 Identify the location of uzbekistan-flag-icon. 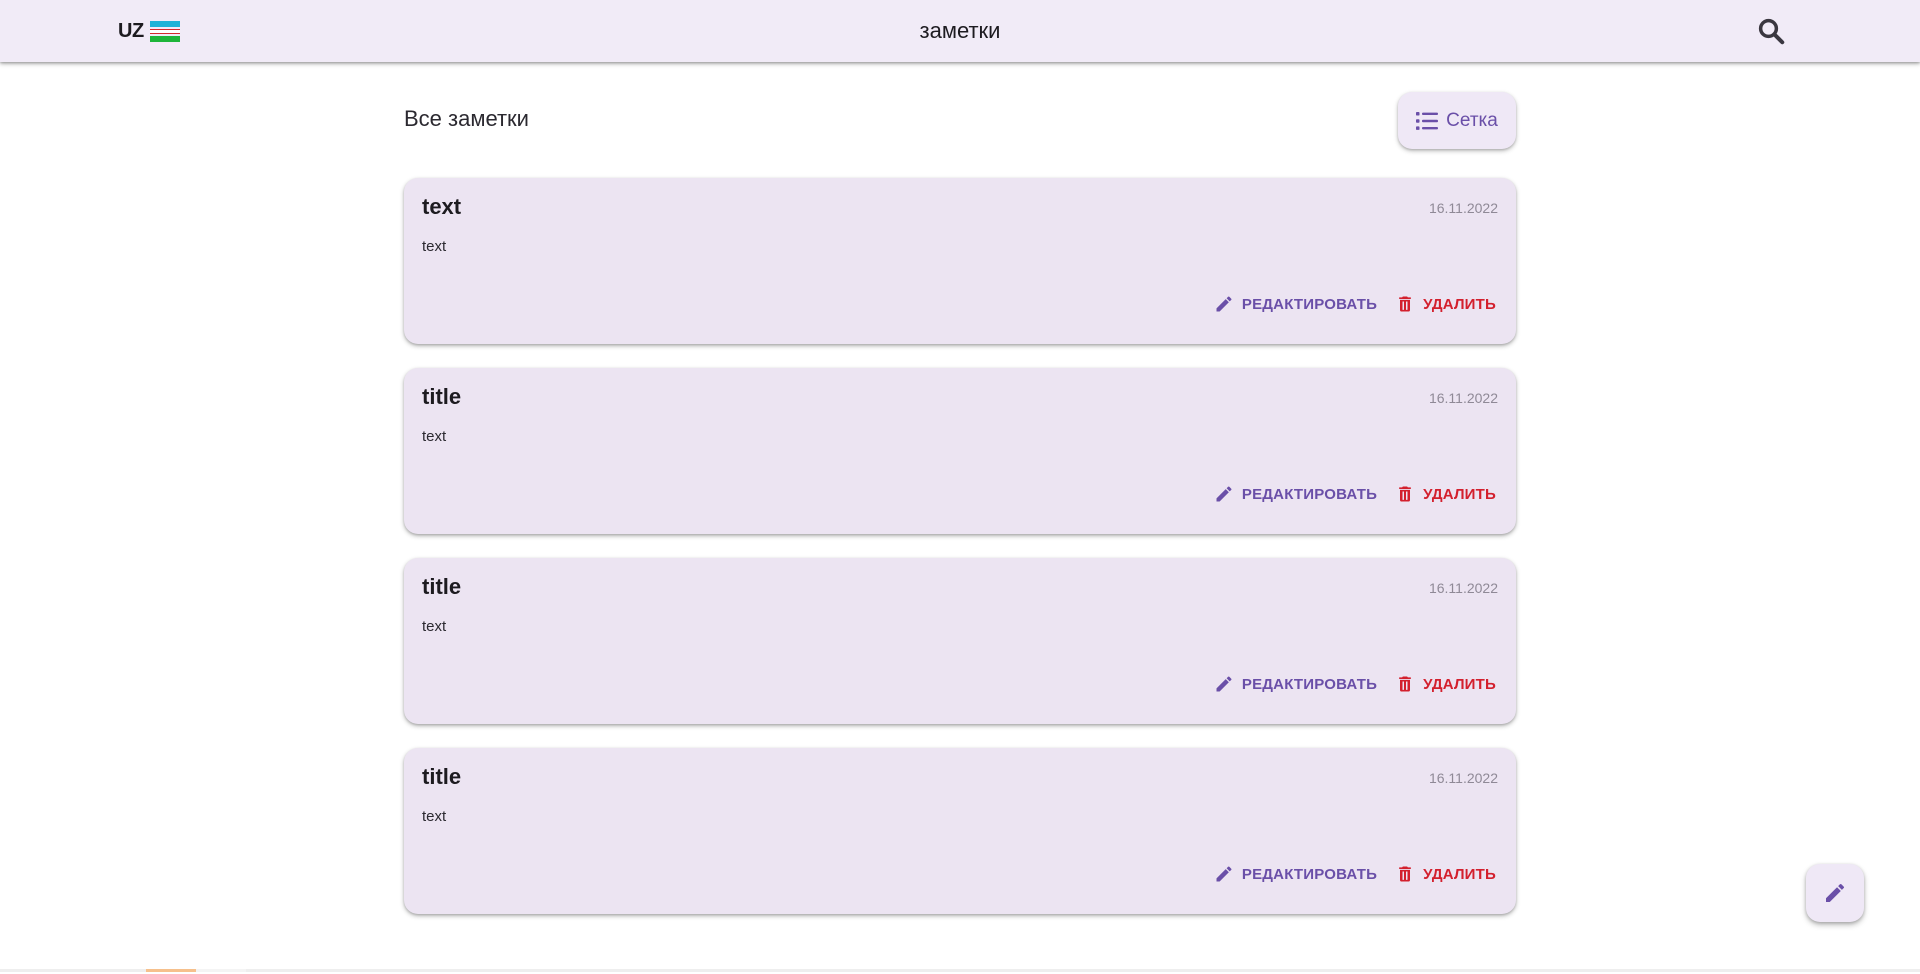
(164, 31).